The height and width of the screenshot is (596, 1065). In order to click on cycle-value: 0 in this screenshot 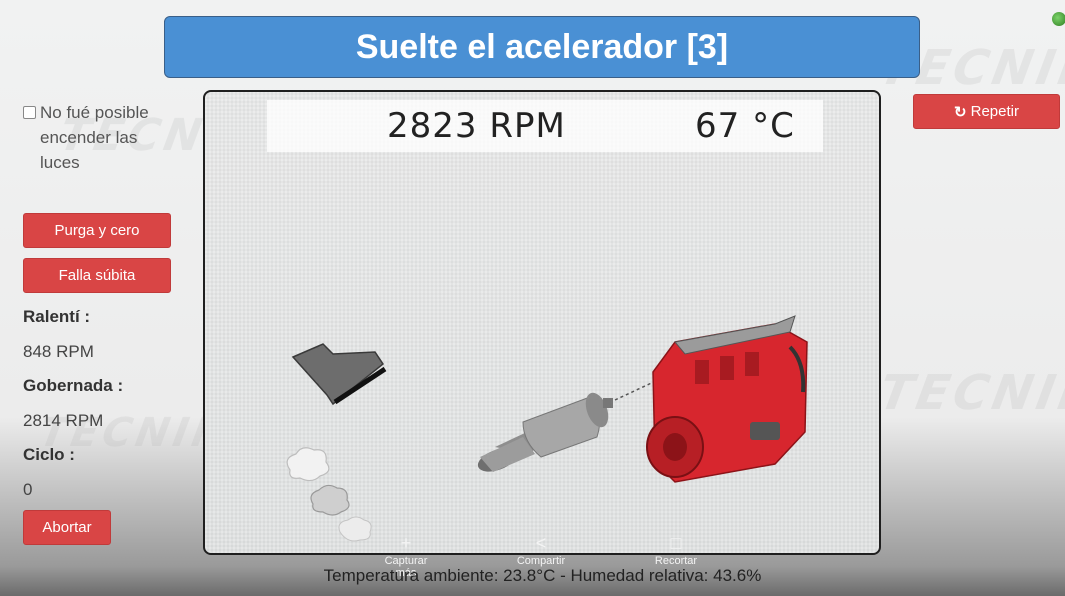, I will do `click(28, 489)`.